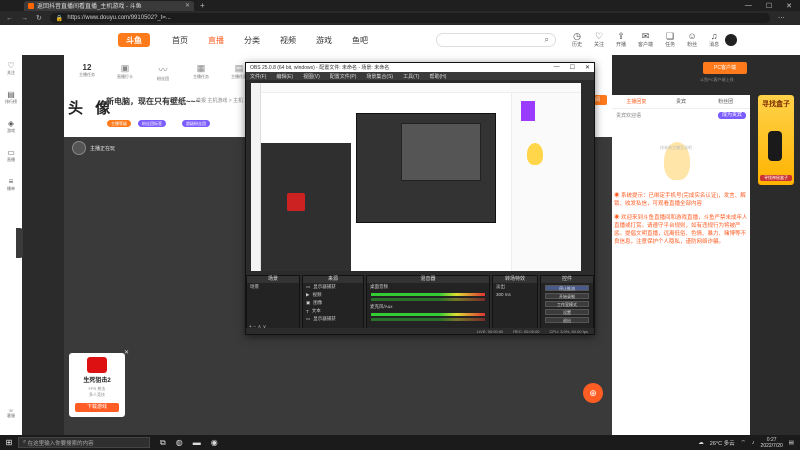  I want to click on sidebar-item-playlist: ≡ 播单, so click(11, 184).